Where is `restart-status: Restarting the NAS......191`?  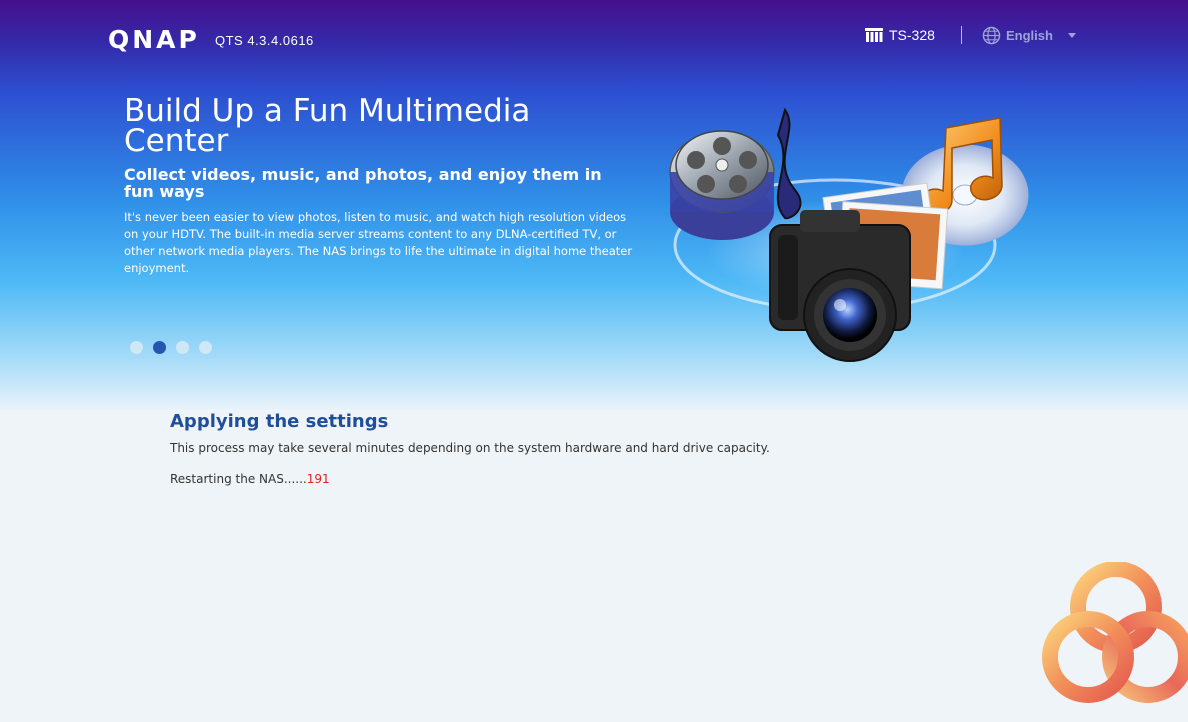 restart-status: Restarting the NAS......191 is located at coordinates (250, 479).